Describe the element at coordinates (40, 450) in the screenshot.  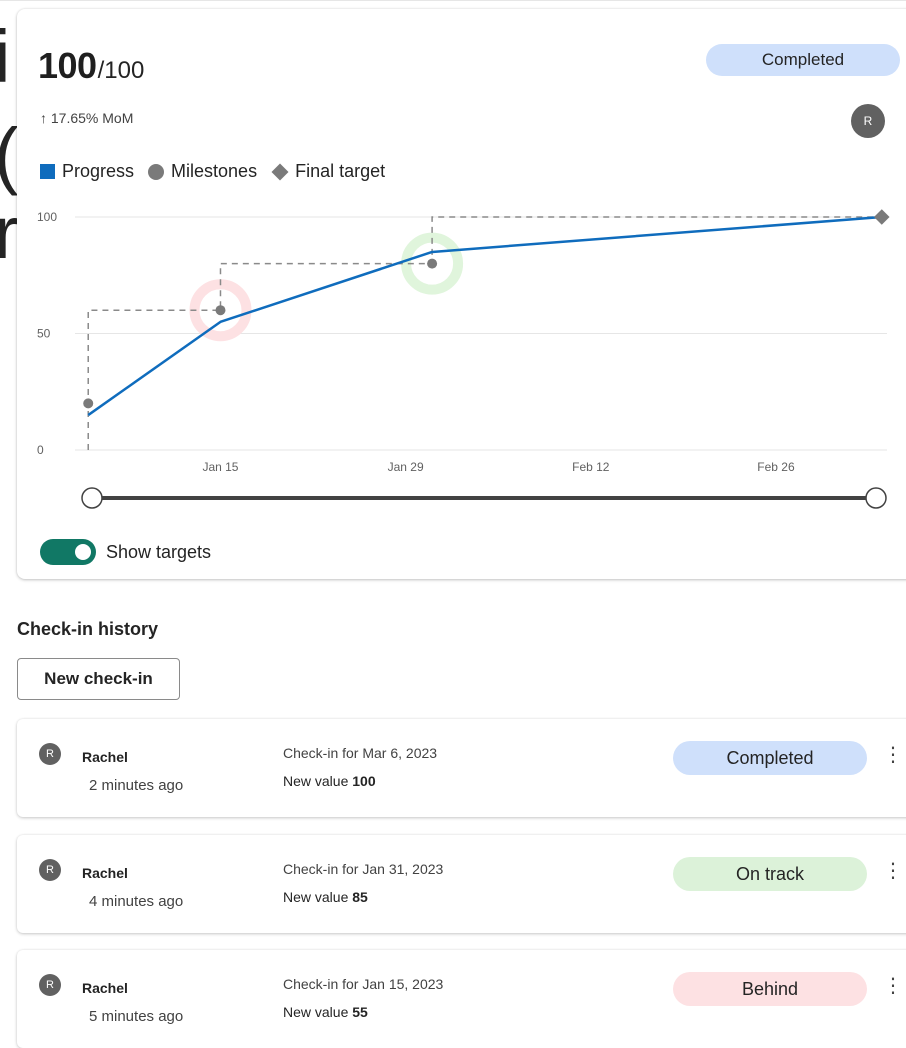
I see `y-tick-label: 0` at that location.